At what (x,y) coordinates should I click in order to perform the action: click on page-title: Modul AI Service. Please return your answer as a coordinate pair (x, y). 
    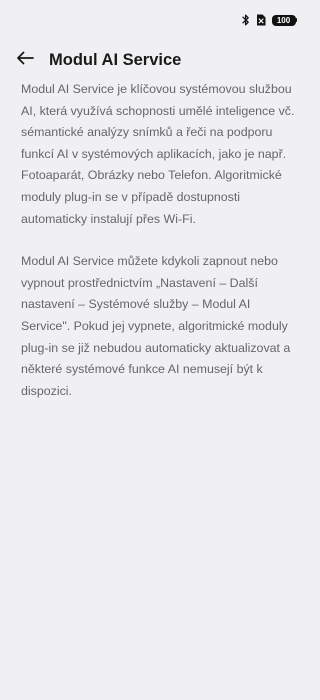
    Looking at the image, I should click on (115, 60).